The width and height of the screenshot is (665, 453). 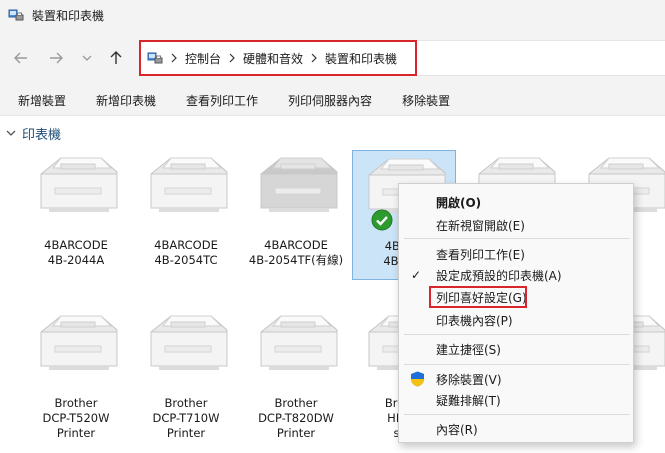 I want to click on breadcrumb-hardware-sound: 硬體和音效, so click(x=273, y=58).